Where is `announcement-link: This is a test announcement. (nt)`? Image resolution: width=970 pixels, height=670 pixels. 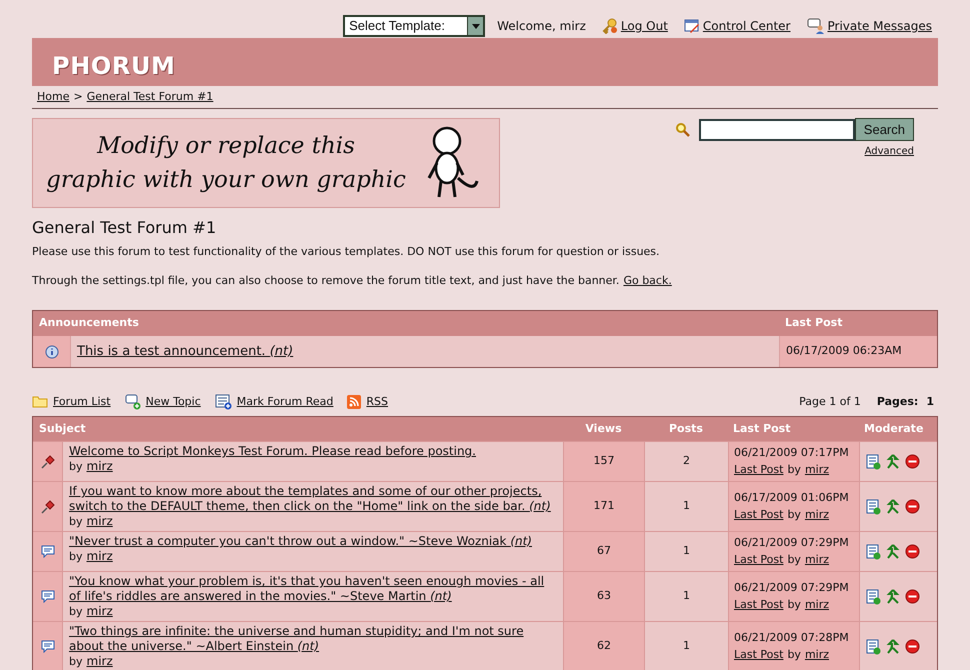 announcement-link: This is a test announcement. (nt) is located at coordinates (185, 352).